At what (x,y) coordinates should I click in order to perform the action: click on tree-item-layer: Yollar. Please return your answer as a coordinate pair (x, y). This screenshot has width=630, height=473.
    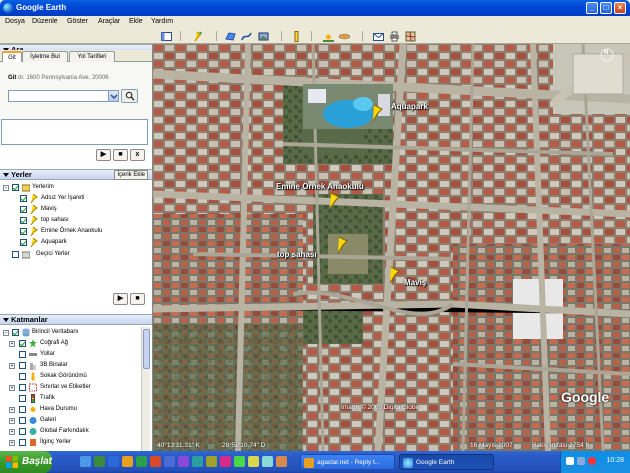
    Looking at the image, I should click on (70, 354).